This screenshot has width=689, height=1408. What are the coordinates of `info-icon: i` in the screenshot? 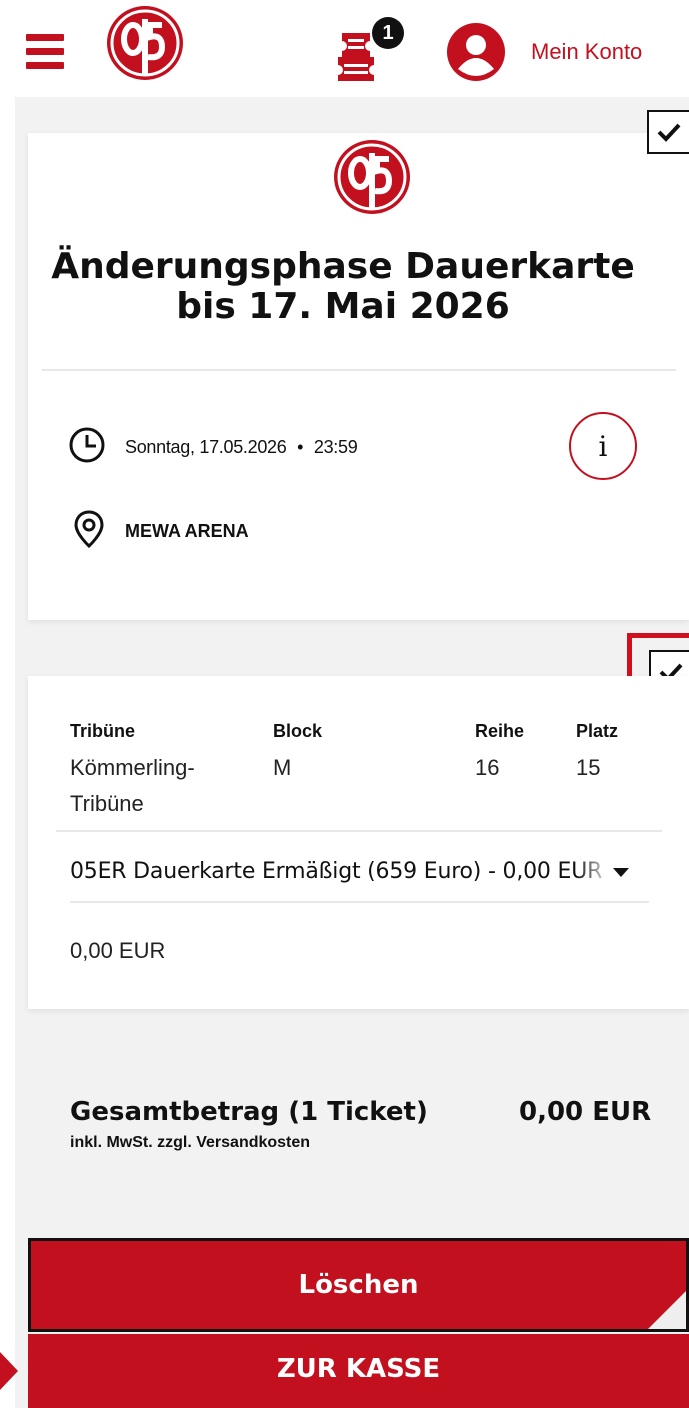 It's located at (603, 446).